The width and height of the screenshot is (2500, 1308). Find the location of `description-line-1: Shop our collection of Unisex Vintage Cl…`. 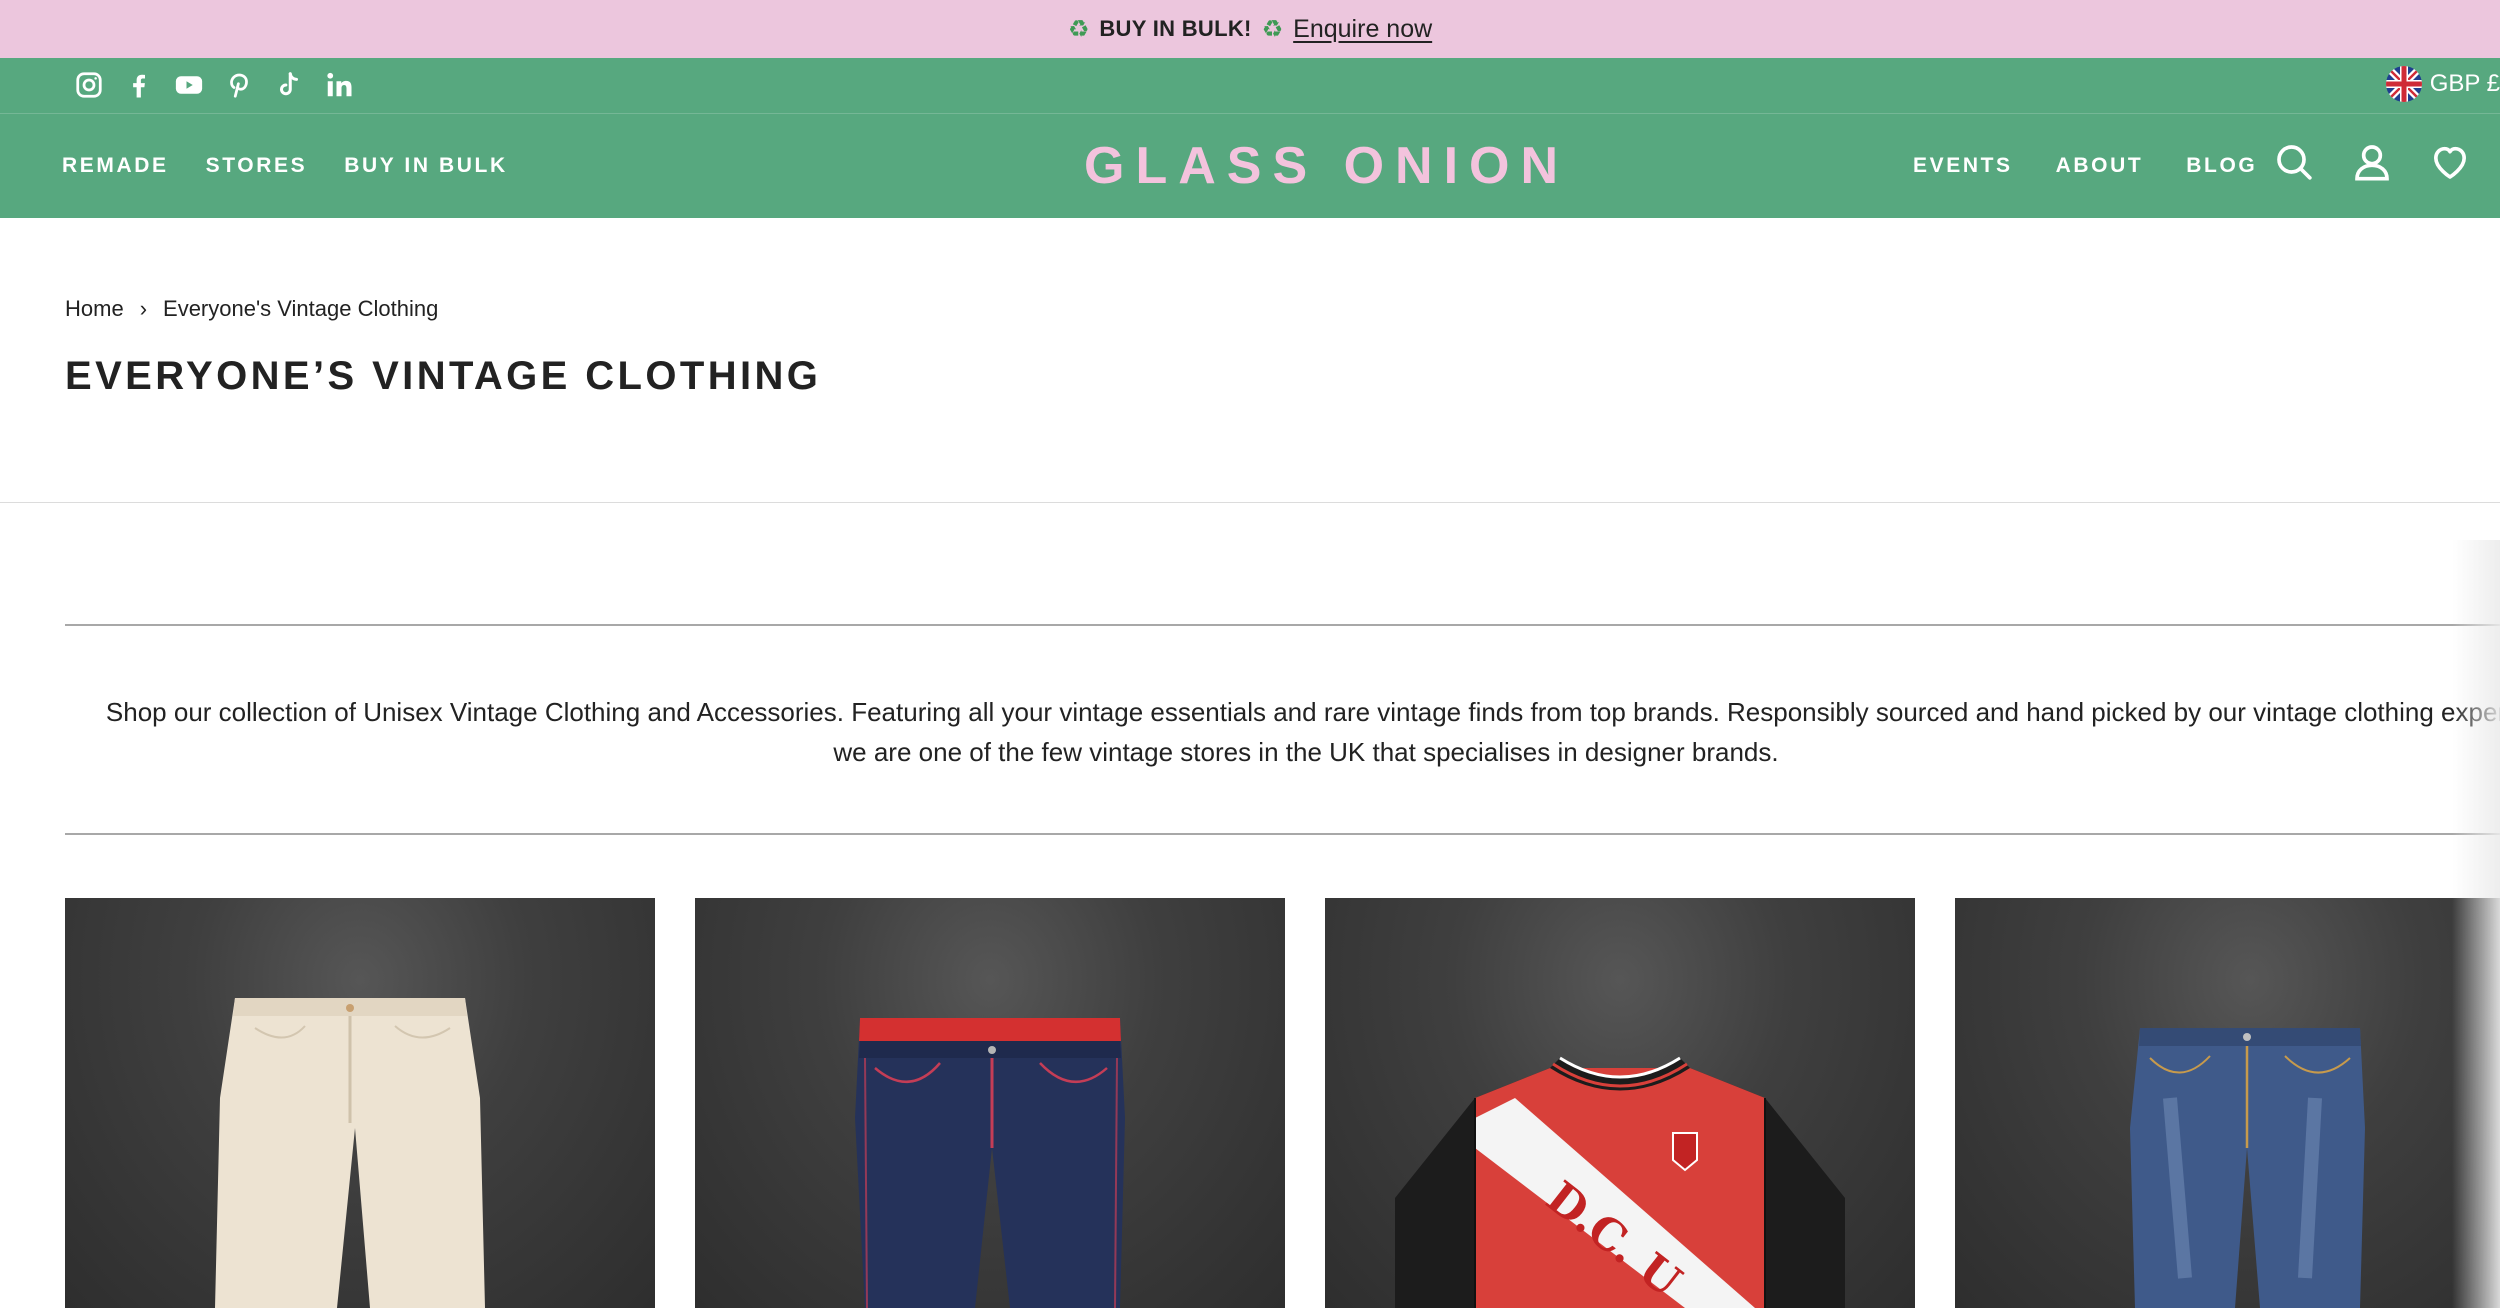

description-line-1: Shop our collection of Unisex Vintage Cl… is located at coordinates (1302, 712).